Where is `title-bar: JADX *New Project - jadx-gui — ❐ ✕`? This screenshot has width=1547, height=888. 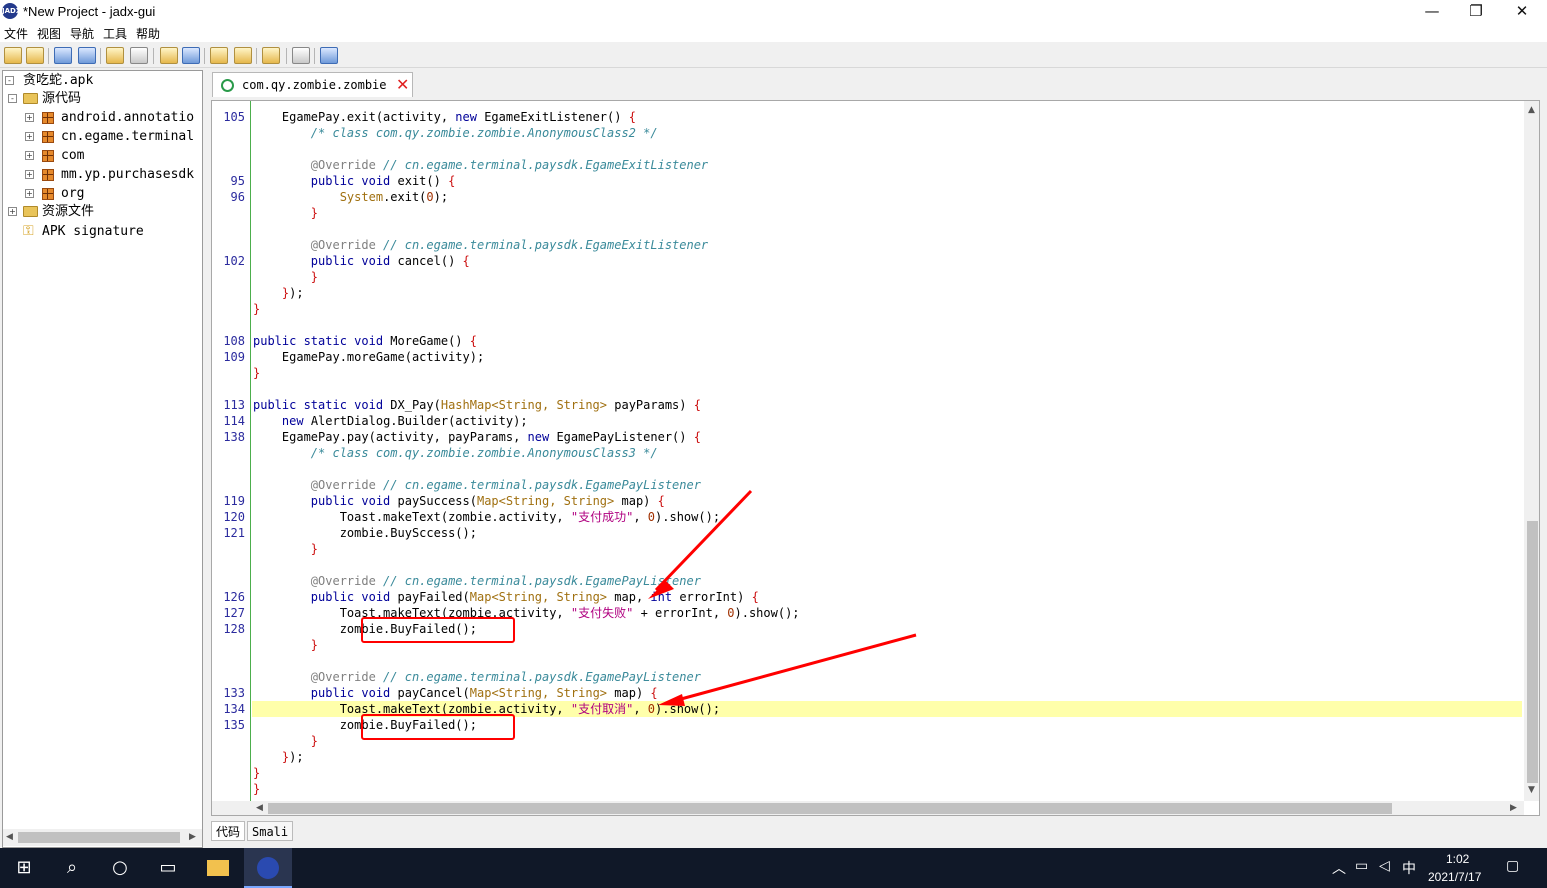 title-bar: JADX *New Project - jadx-gui — ❐ ✕ is located at coordinates (773, 12).